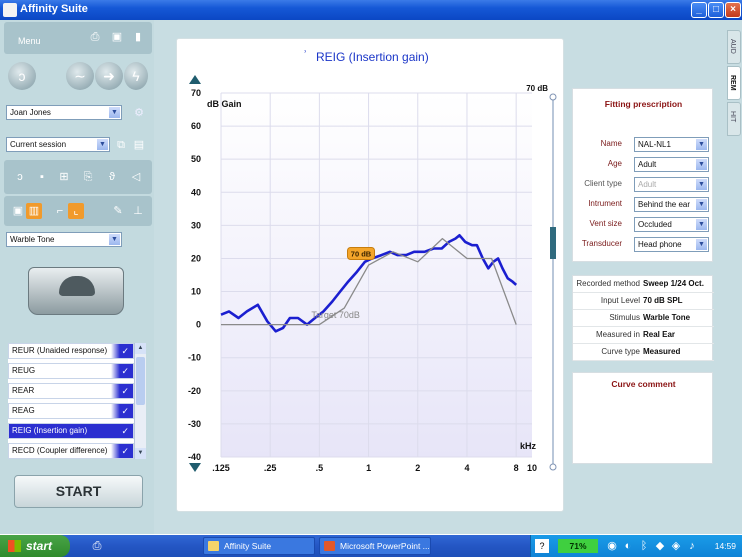  I want to click on stimulus-select: Warble Tone ▼, so click(64, 239).